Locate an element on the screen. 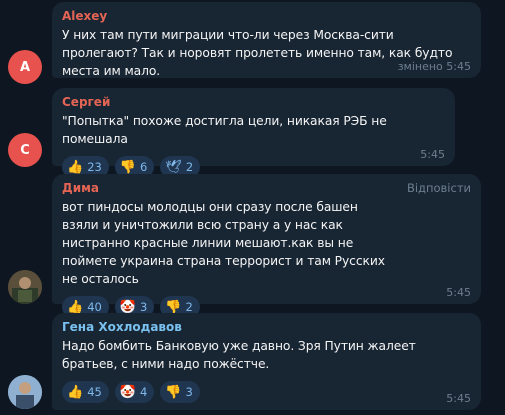 Image resolution: width=505 pixels, height=415 pixels. reaction-thumbs-down: 👎 3 is located at coordinates (180, 392).